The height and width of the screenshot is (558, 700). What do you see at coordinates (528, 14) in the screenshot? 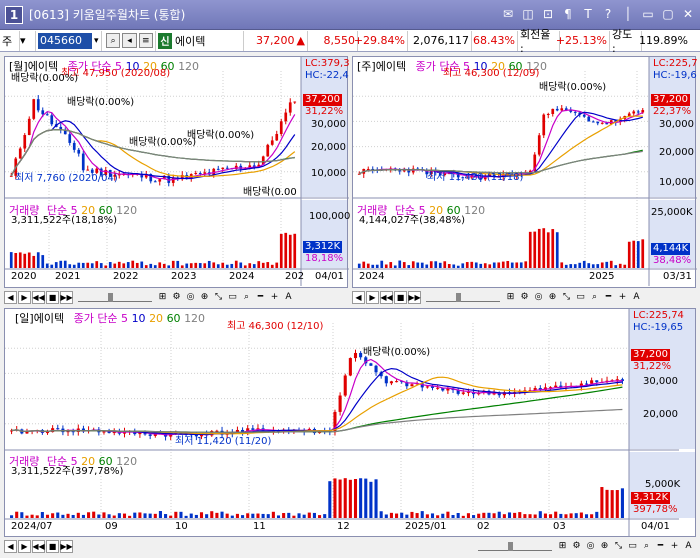
I see `layout-icon: ◫` at bounding box center [528, 14].